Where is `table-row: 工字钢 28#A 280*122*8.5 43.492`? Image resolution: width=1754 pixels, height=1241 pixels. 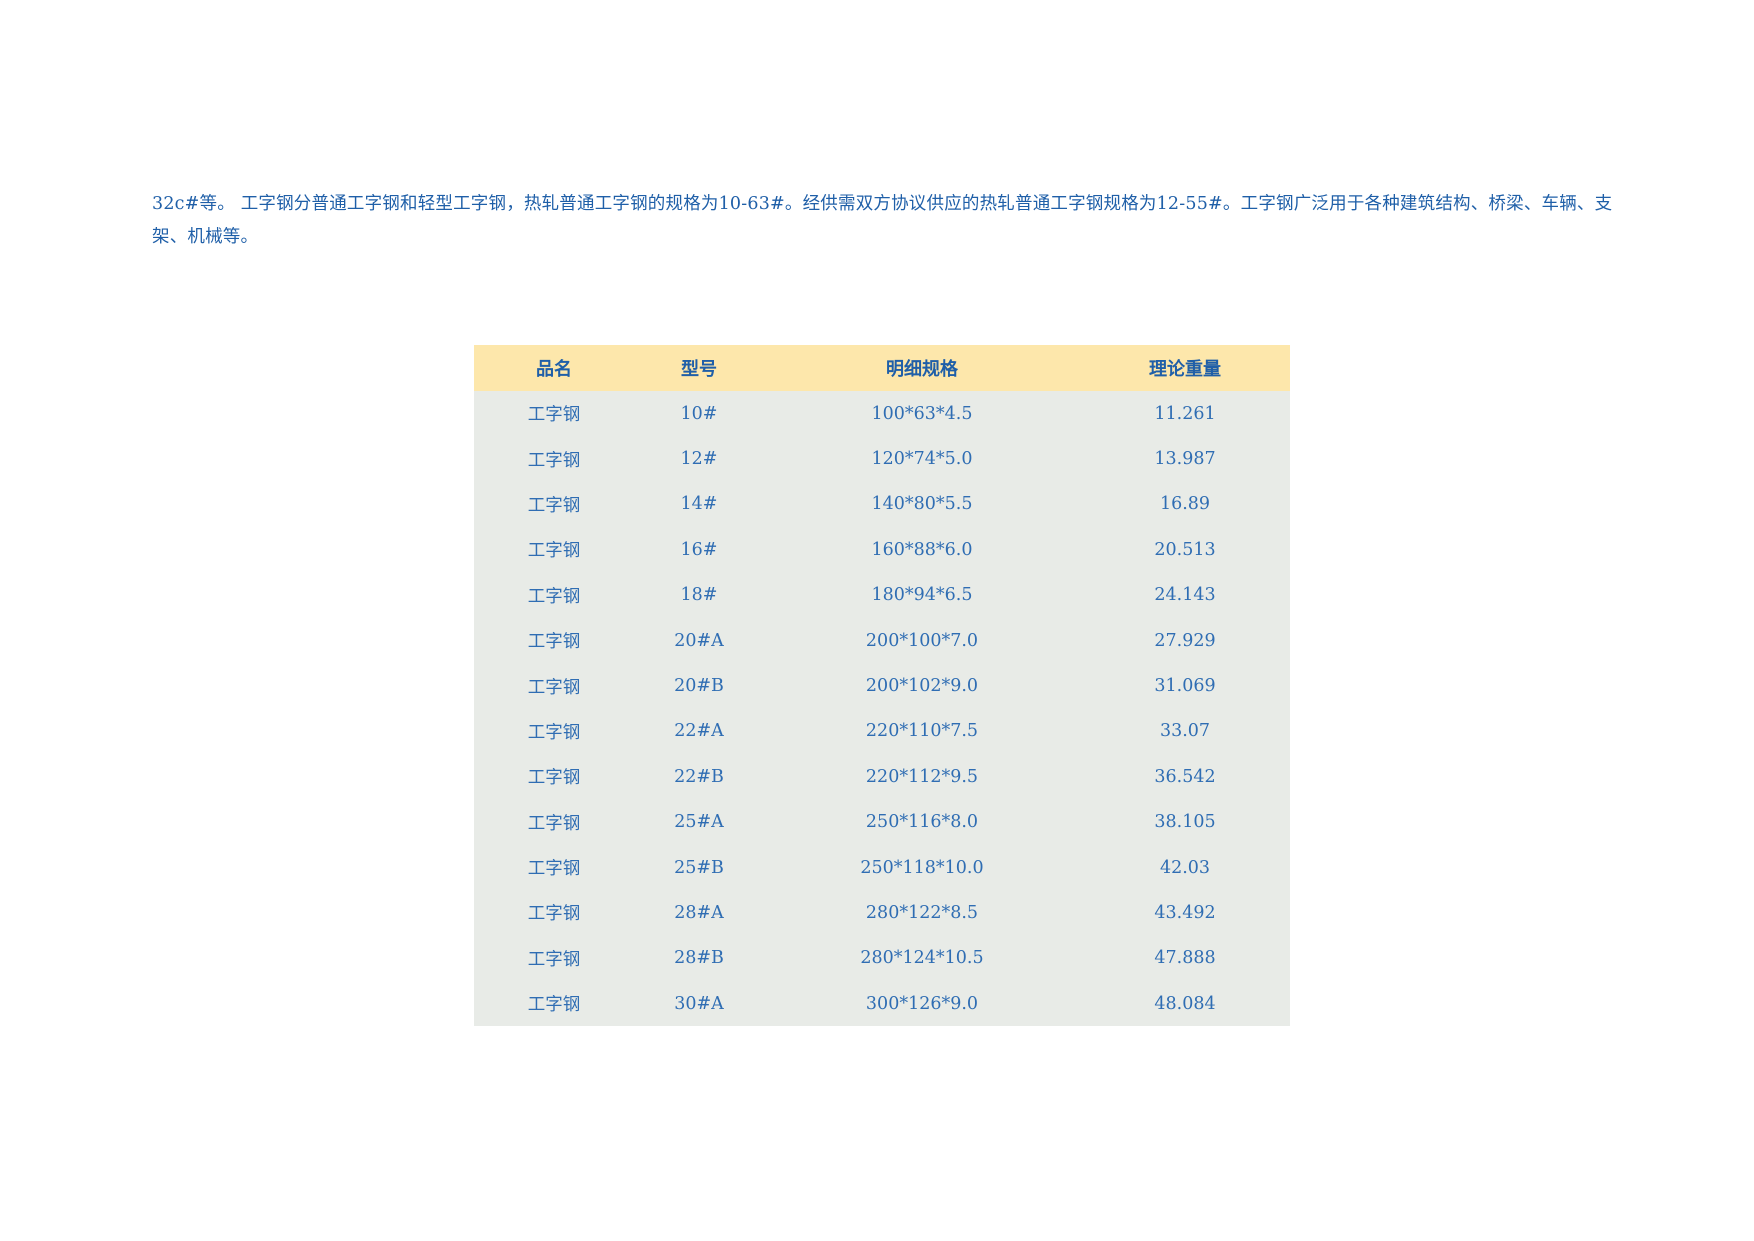 table-row: 工字钢 28#A 280*122*8.5 43.492 is located at coordinates (882, 913).